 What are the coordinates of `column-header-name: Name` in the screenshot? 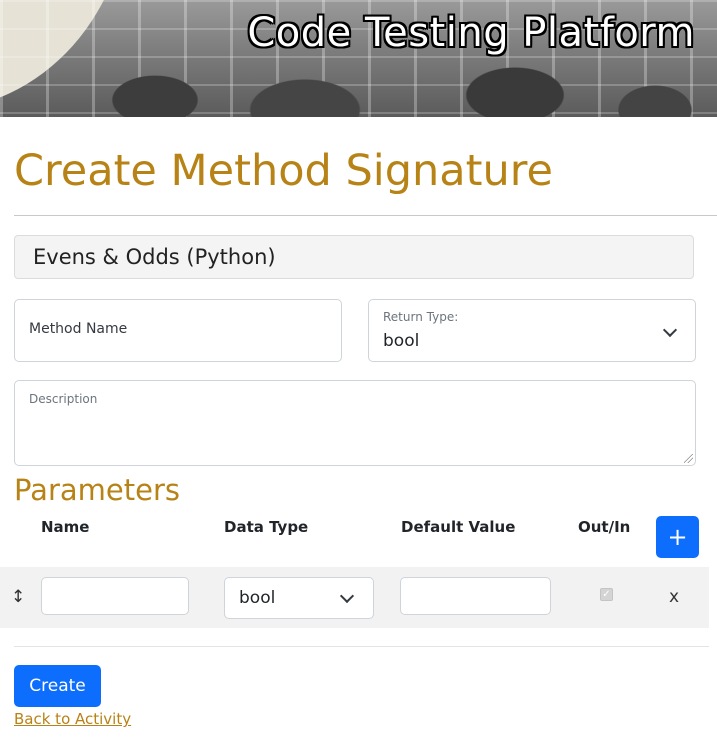 It's located at (65, 527).